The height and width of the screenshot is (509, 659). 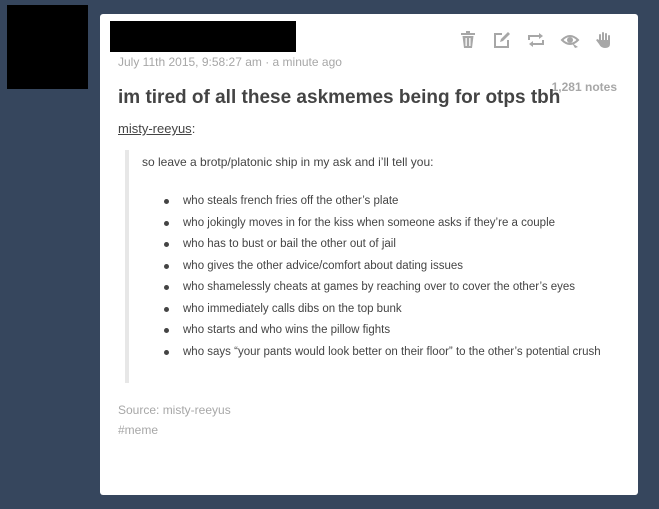 I want to click on reblog-source-link: misty-reeyus, so click(x=155, y=128).